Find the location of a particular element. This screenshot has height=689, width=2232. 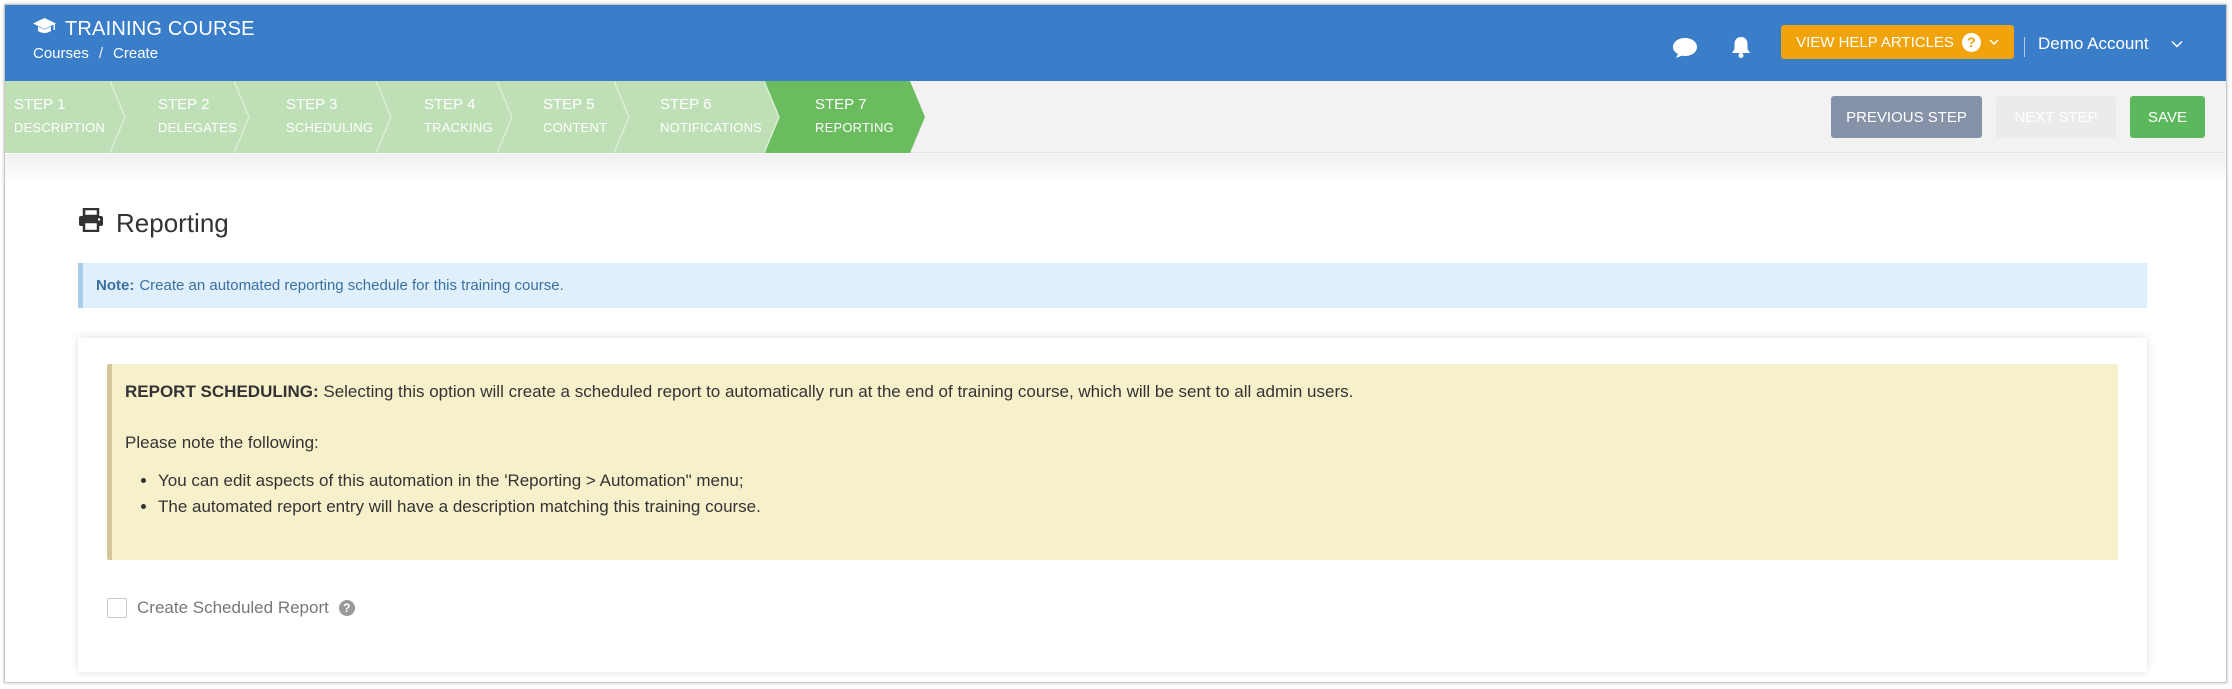

step-7-reporting: STEP 7 REPORTING is located at coordinates (845, 117).